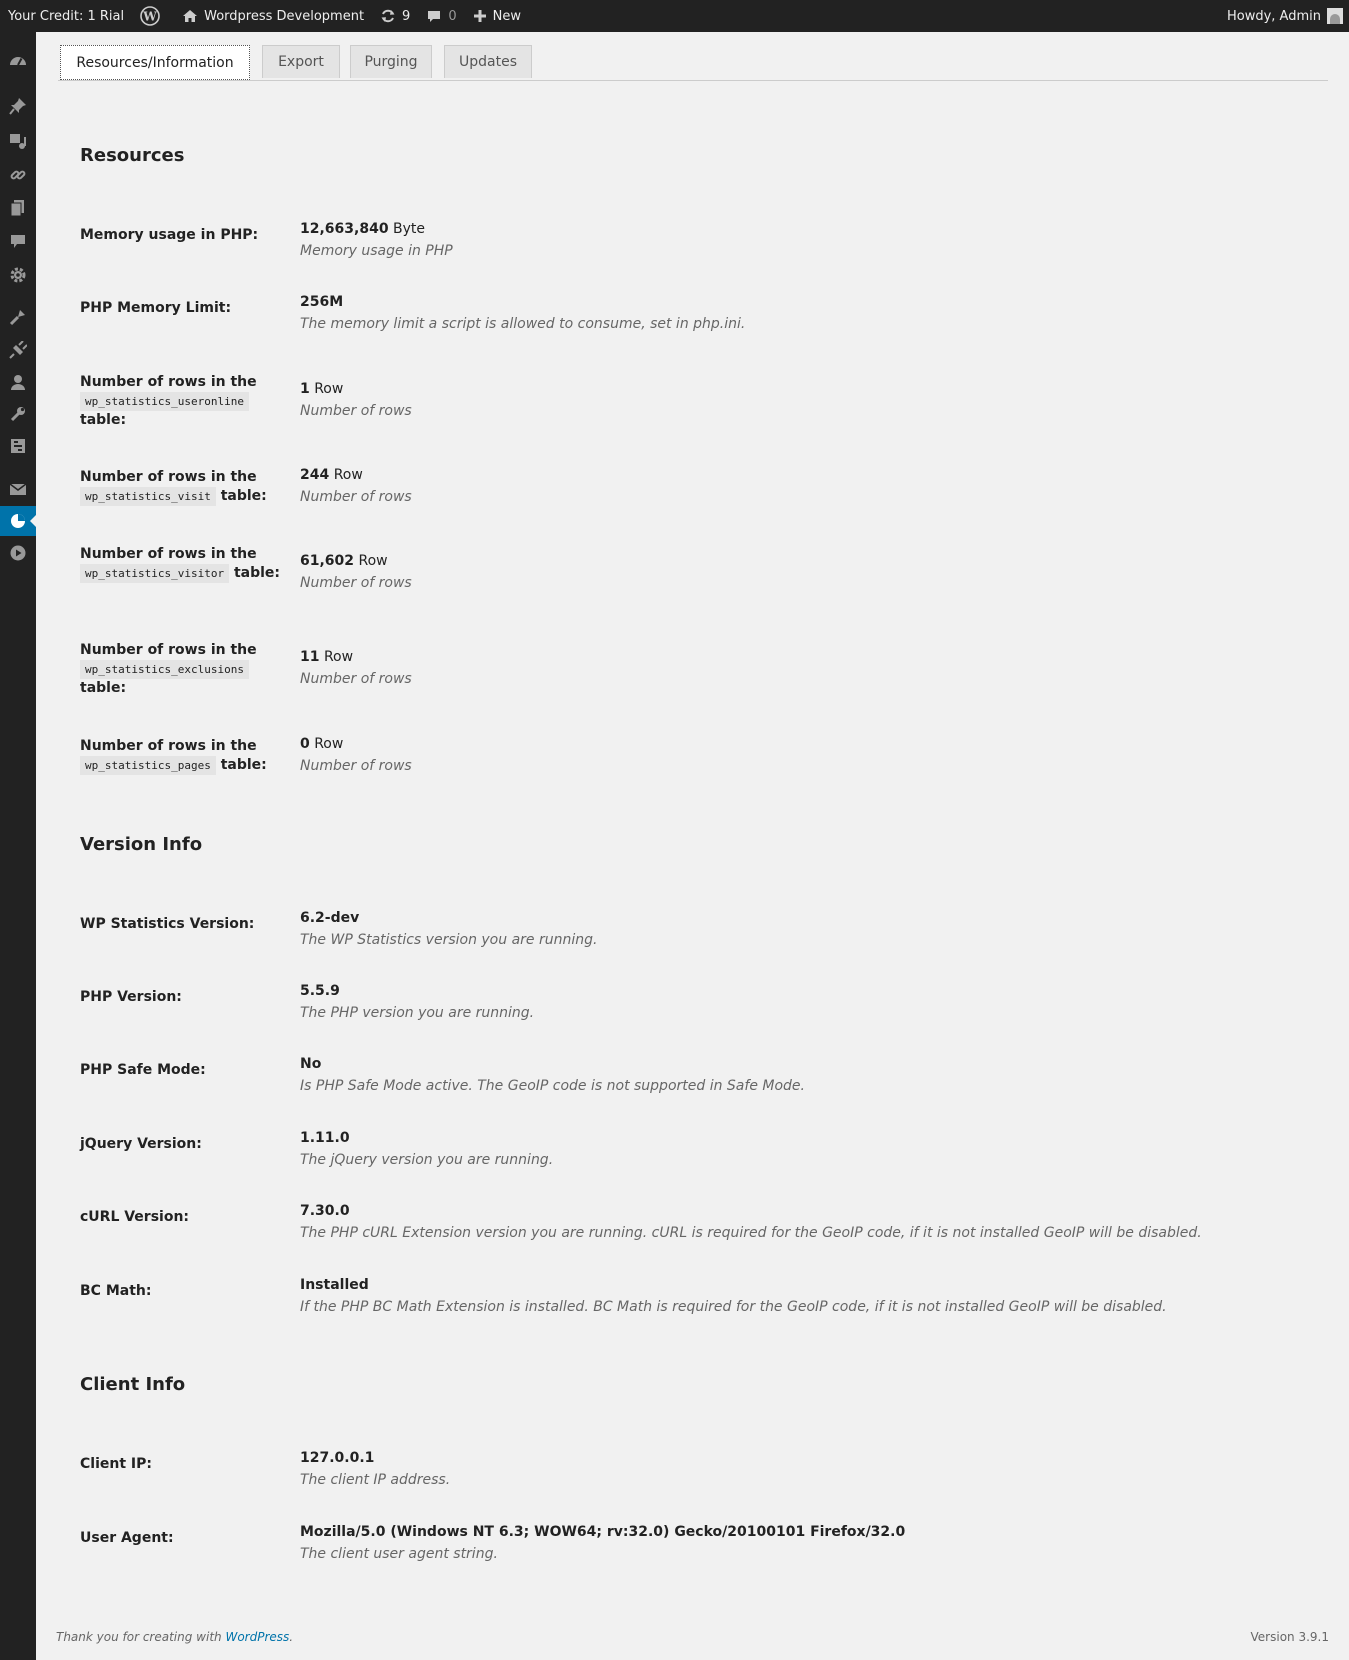  Describe the element at coordinates (506, 16) in the screenshot. I see `new-label: New` at that location.